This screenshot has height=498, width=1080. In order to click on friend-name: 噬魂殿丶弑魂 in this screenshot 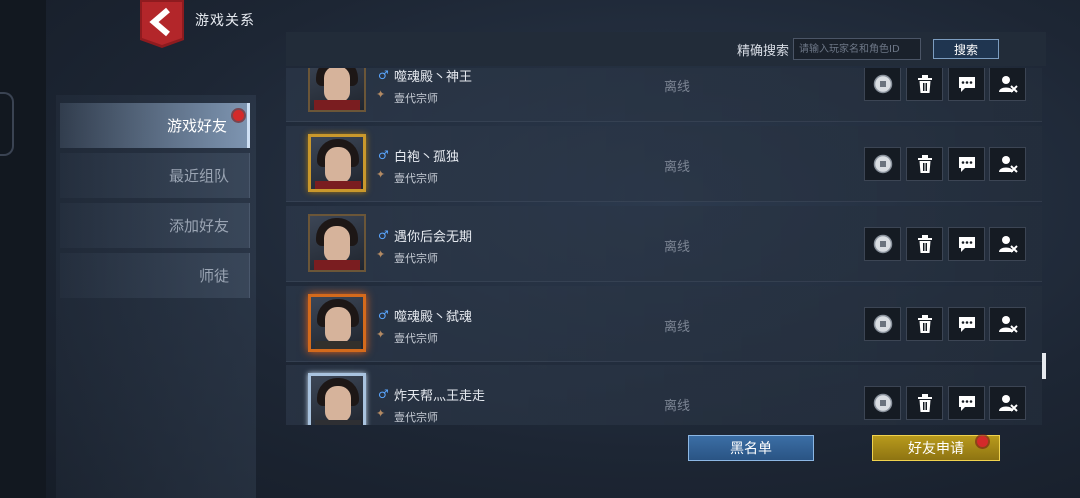, I will do `click(433, 317)`.